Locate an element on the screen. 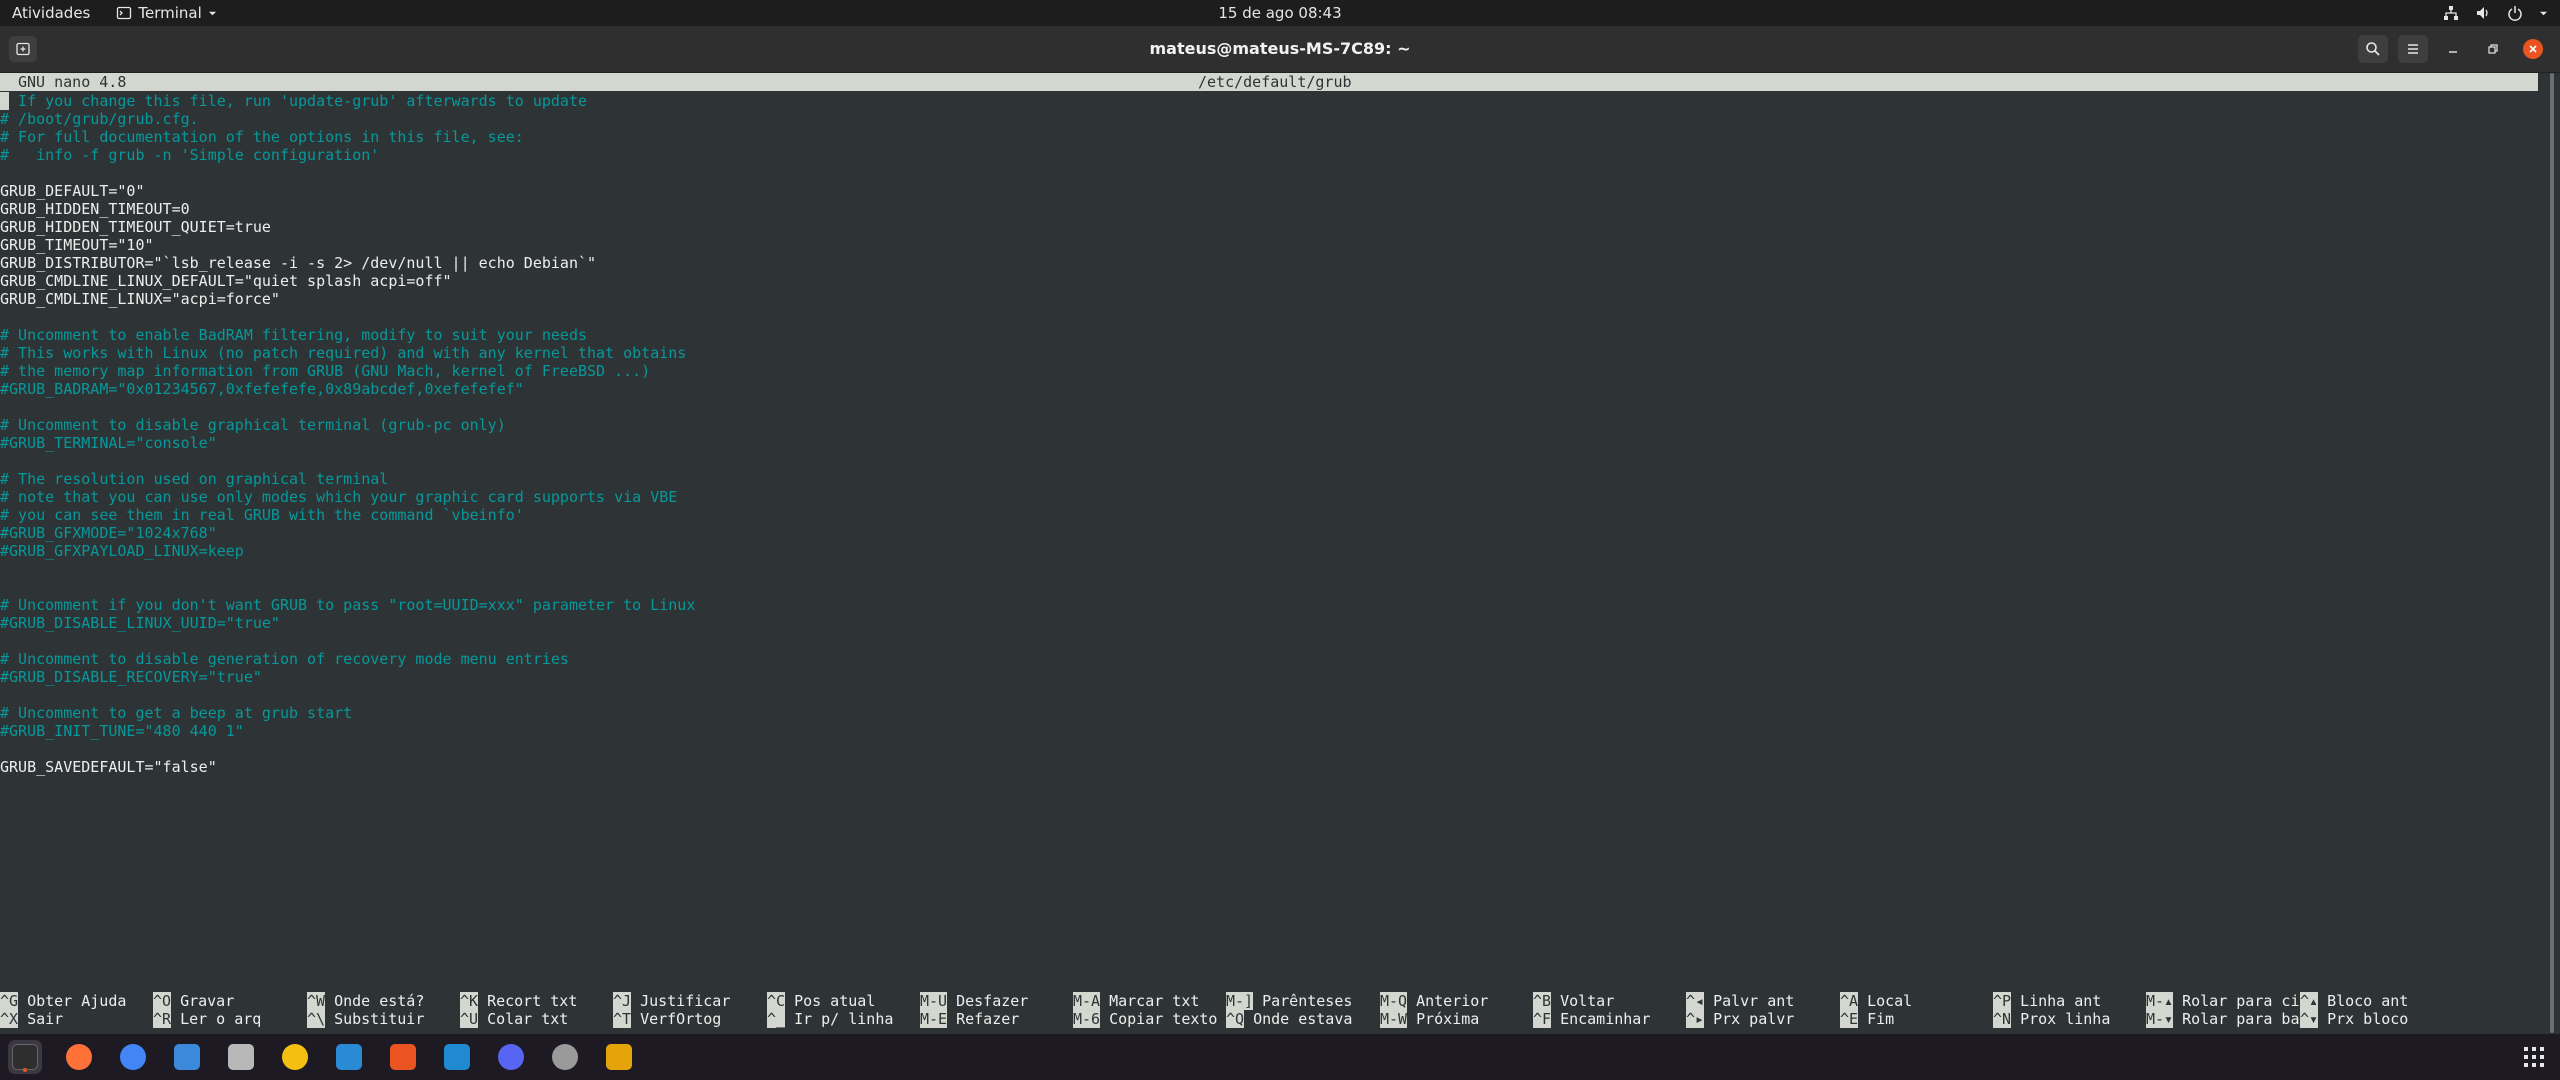 This screenshot has width=2560, height=1080. shortcut-key: M-E is located at coordinates (934, 1019).